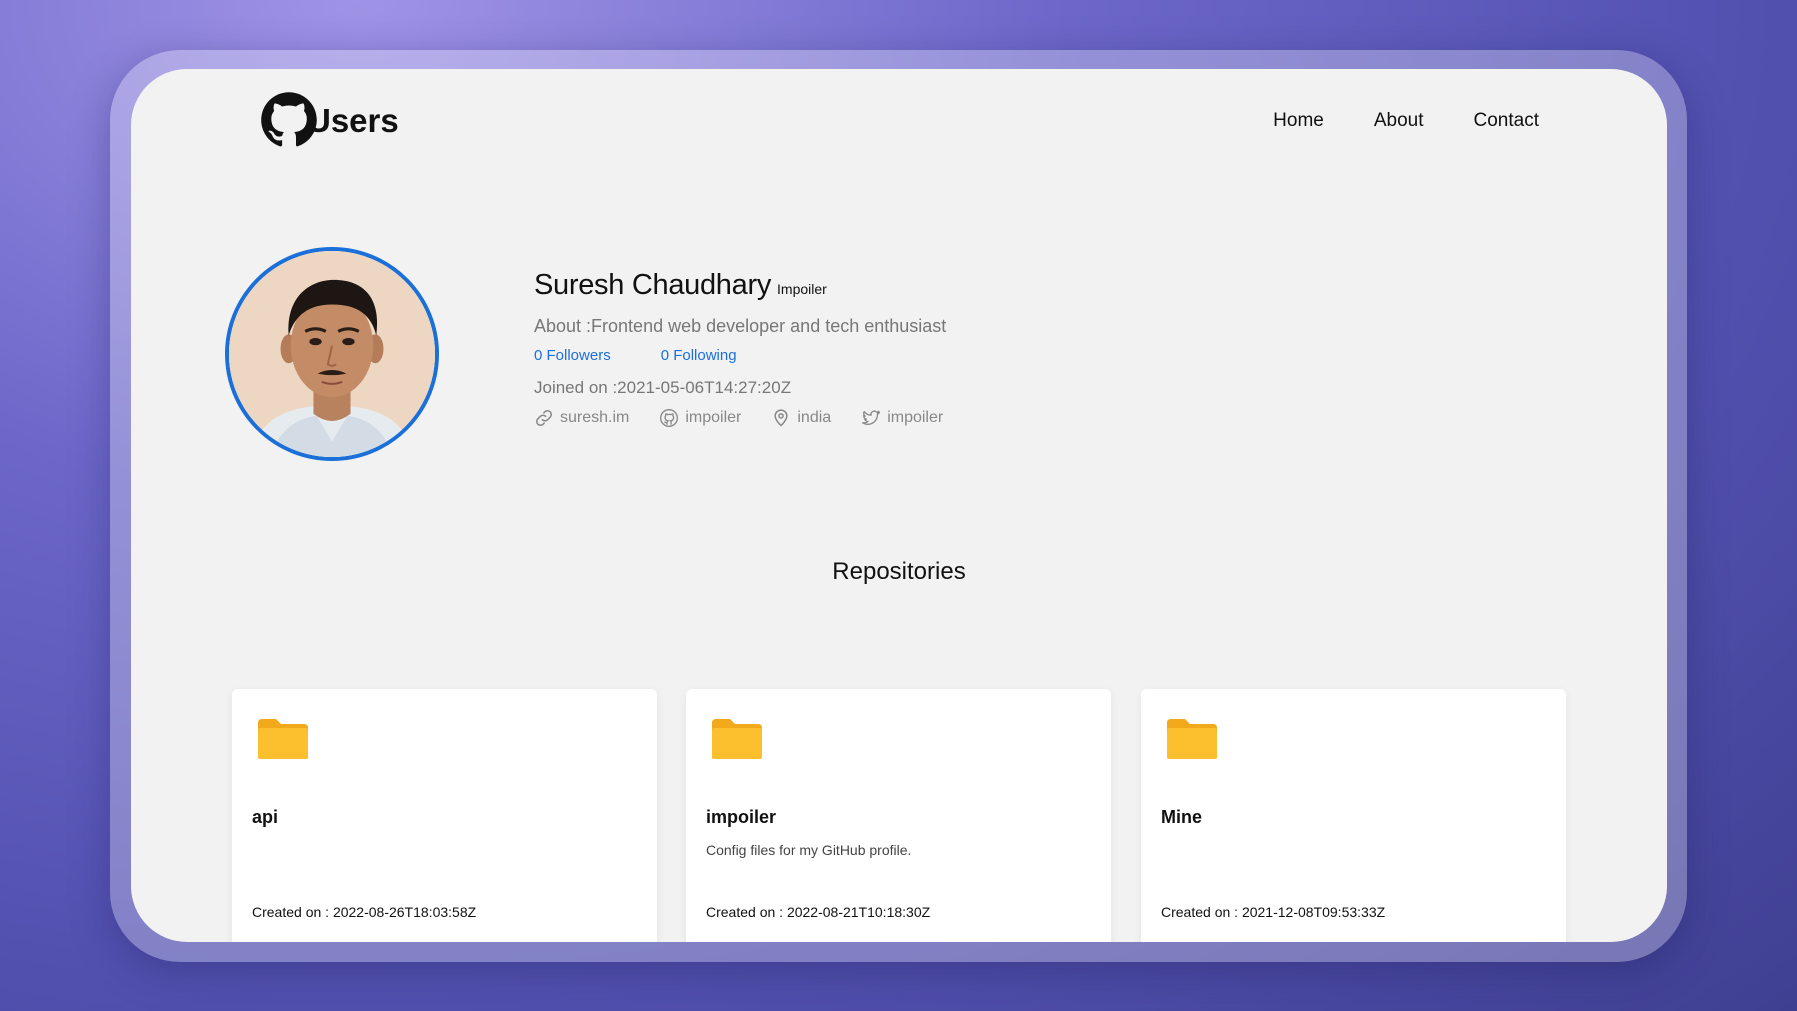 The height and width of the screenshot is (1011, 1797). Describe the element at coordinates (1182, 817) in the screenshot. I see `repo-name: Mine` at that location.